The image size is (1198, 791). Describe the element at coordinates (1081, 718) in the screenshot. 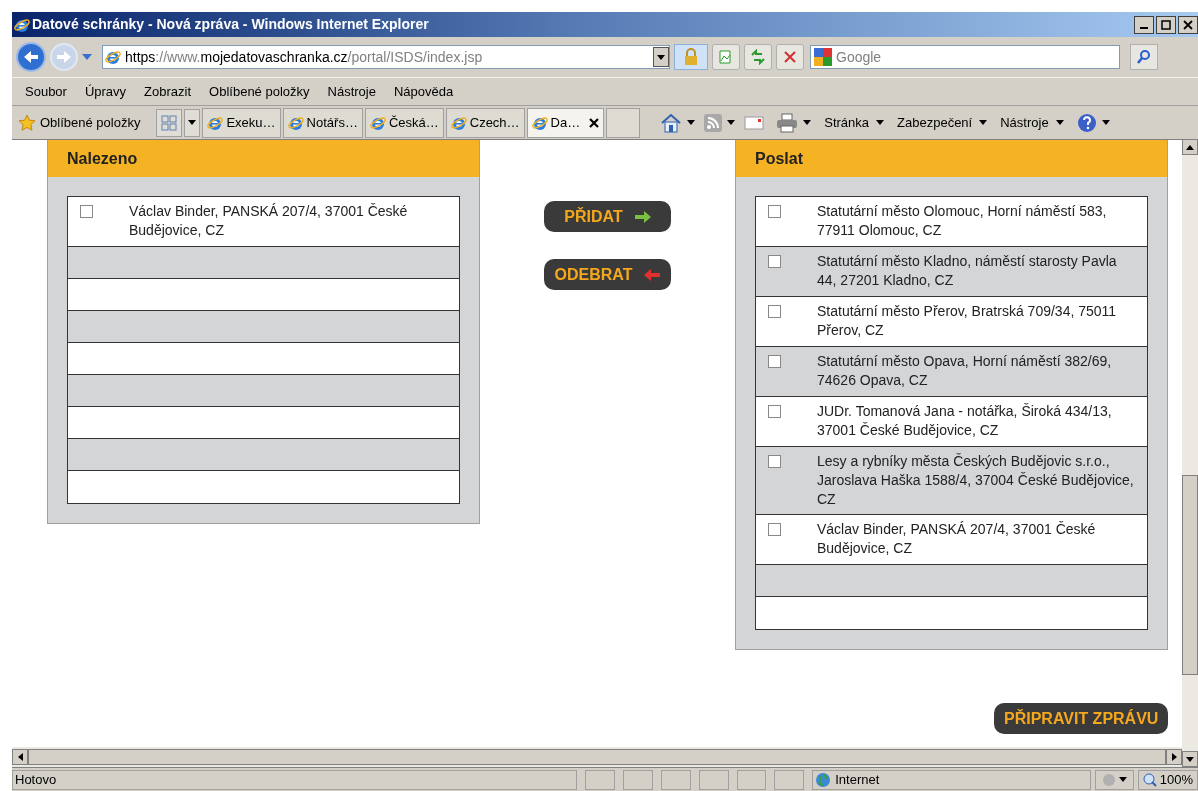

I see `prepare-message-button: PŘIPRAVIT ZPRÁVU` at that location.